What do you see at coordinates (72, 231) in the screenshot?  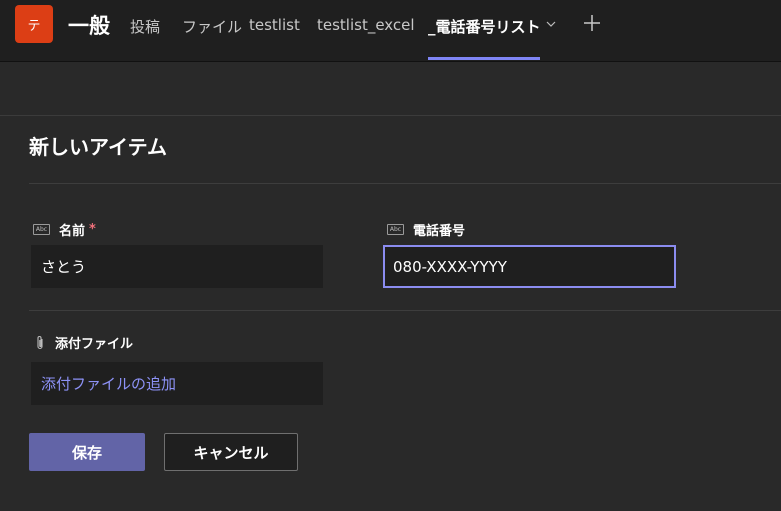 I see `name-label-text: 名前` at bounding box center [72, 231].